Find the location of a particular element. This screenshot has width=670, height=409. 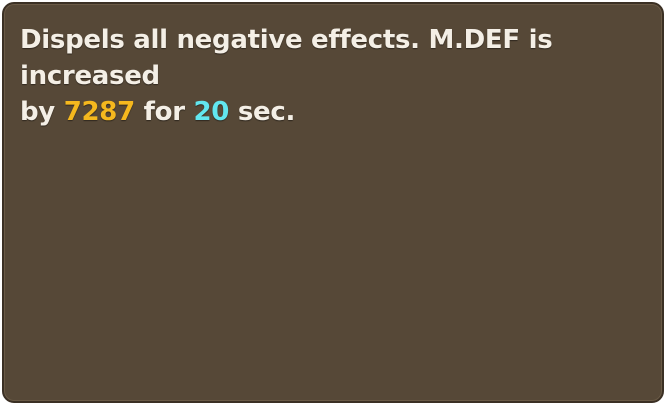

mdef-increase-value: 7287 is located at coordinates (99, 112).